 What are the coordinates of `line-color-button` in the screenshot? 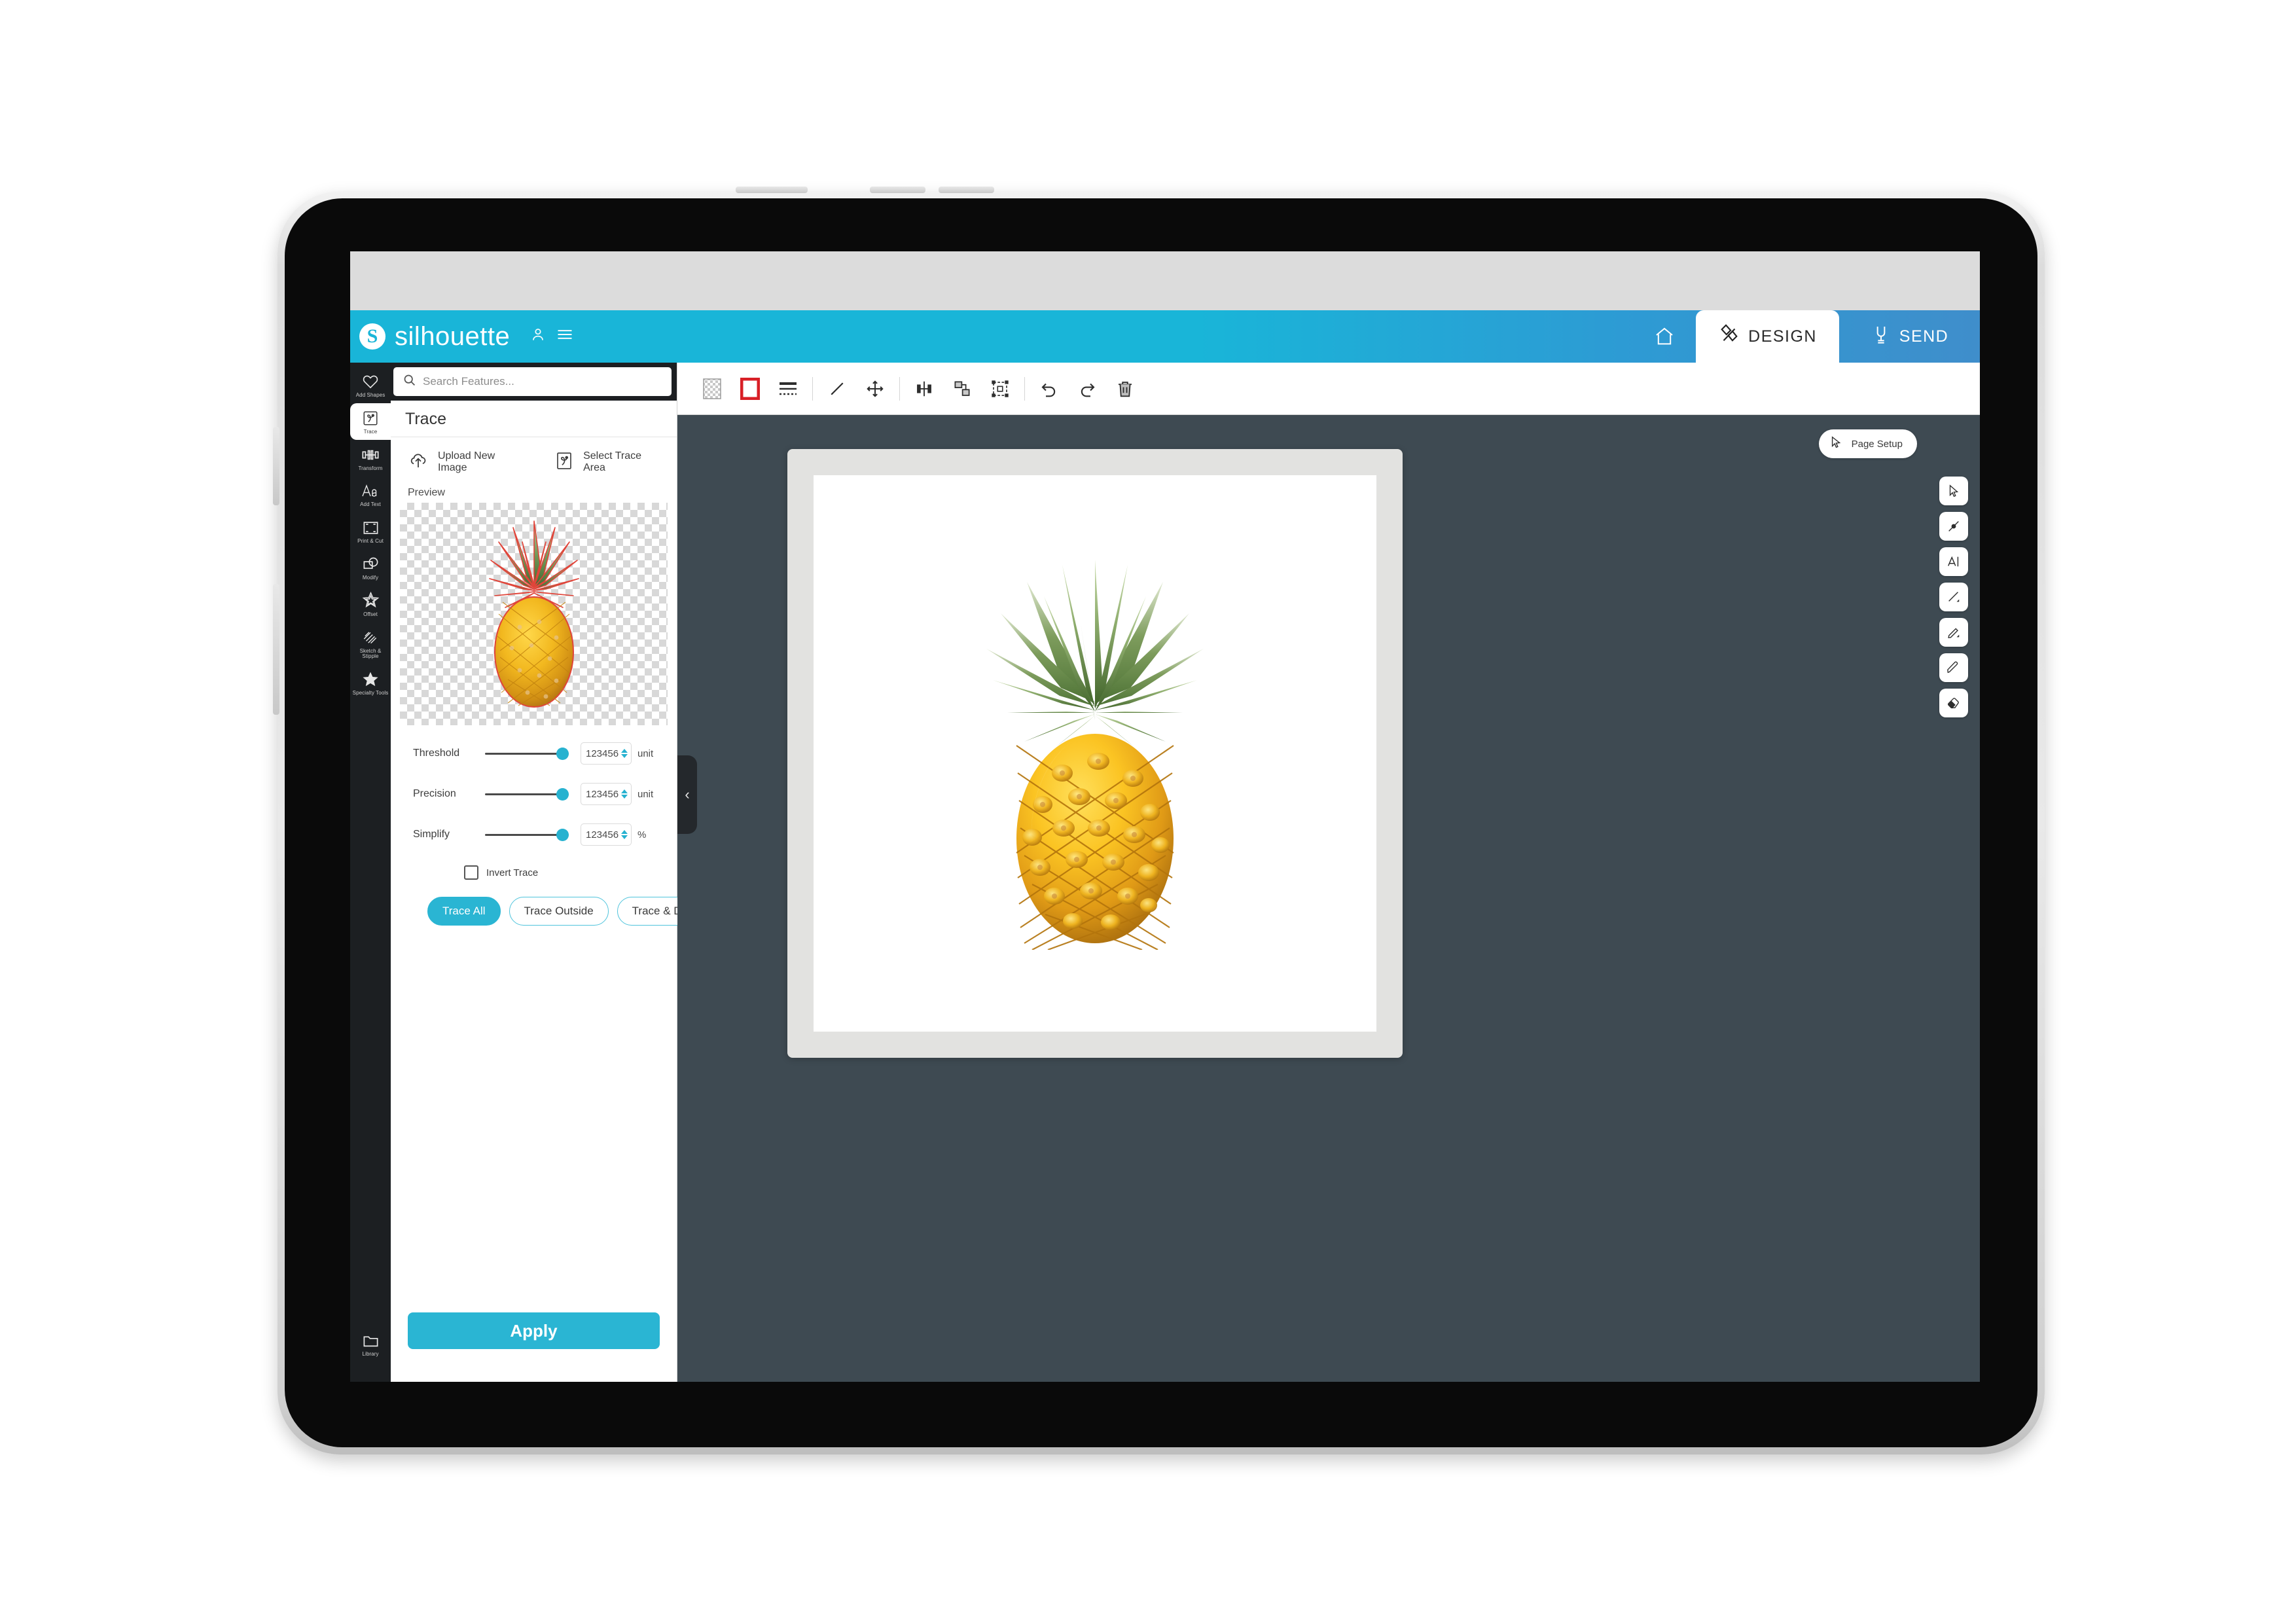 It's located at (750, 389).